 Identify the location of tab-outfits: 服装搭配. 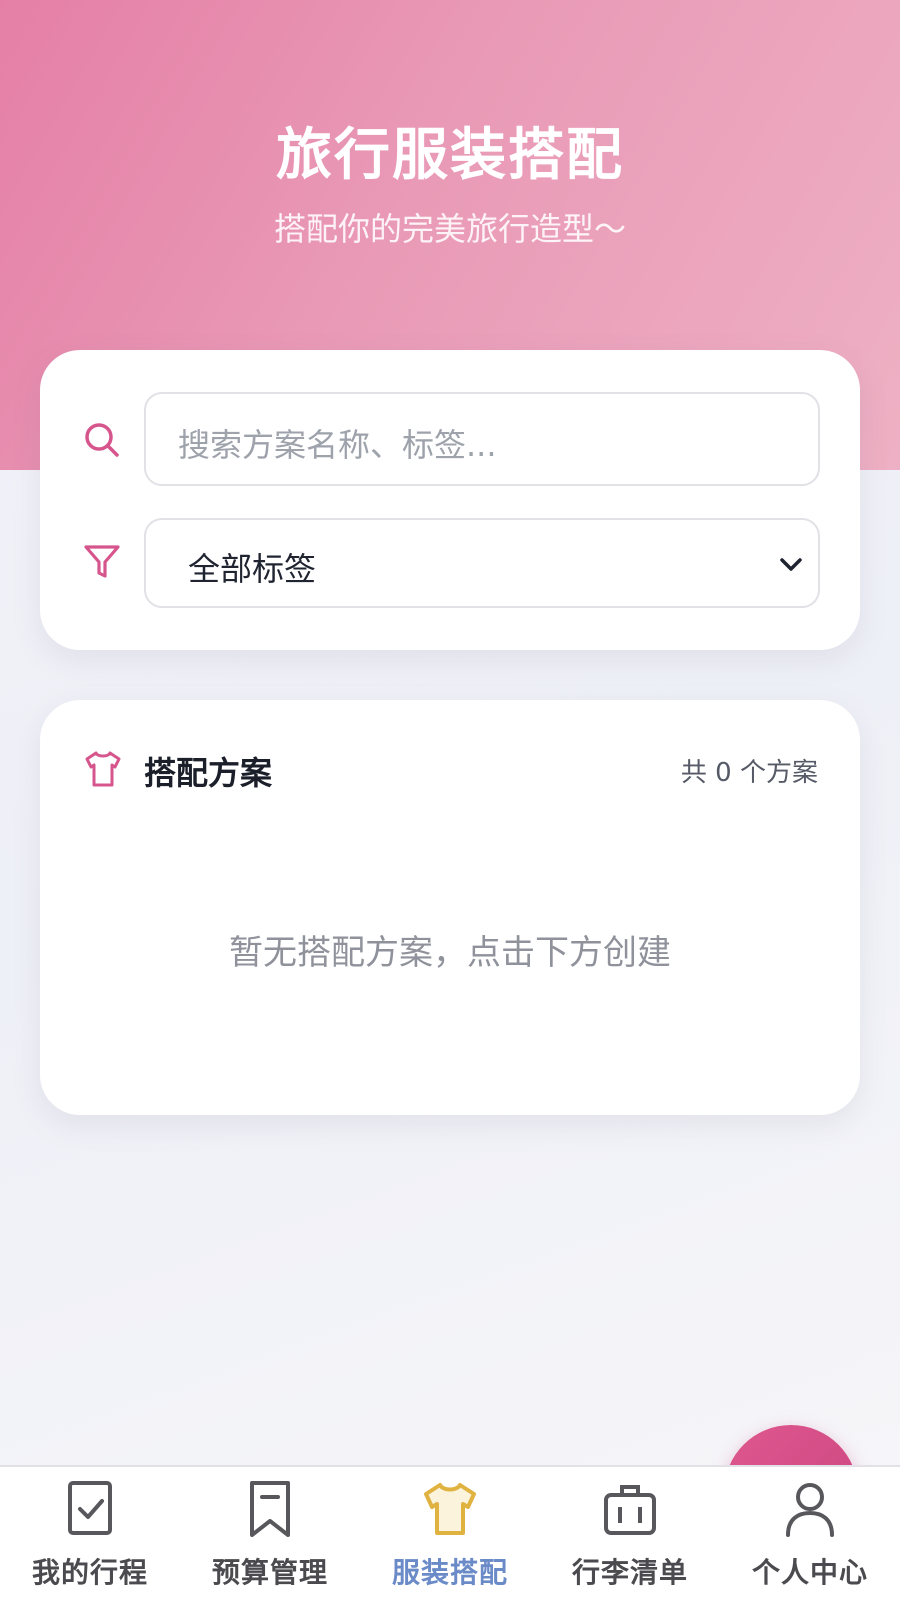
(450, 1533).